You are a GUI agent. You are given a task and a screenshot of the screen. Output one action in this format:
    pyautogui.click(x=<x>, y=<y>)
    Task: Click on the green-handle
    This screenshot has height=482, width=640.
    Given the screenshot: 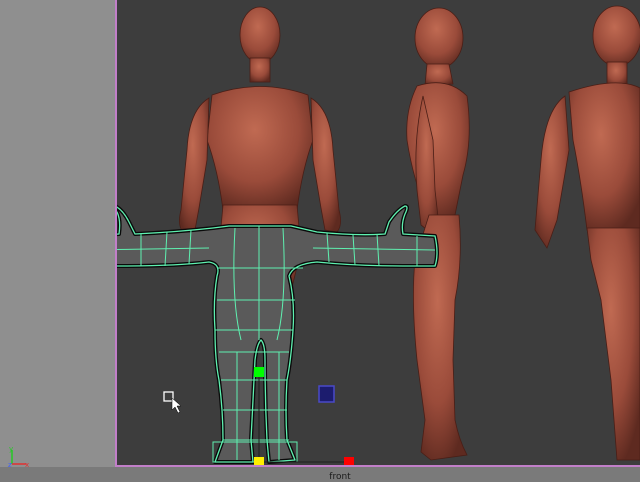 What is the action you would take?
    pyautogui.click(x=259, y=372)
    